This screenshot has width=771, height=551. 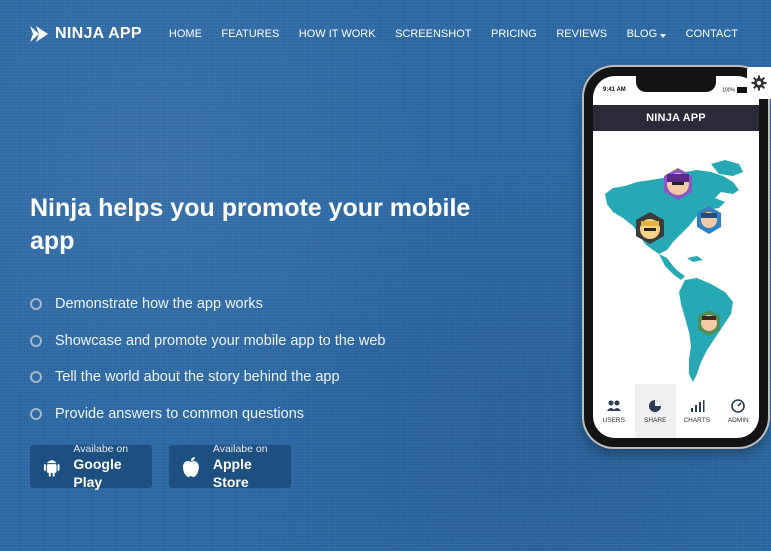 What do you see at coordinates (738, 405) in the screenshot?
I see `gauge-icon` at bounding box center [738, 405].